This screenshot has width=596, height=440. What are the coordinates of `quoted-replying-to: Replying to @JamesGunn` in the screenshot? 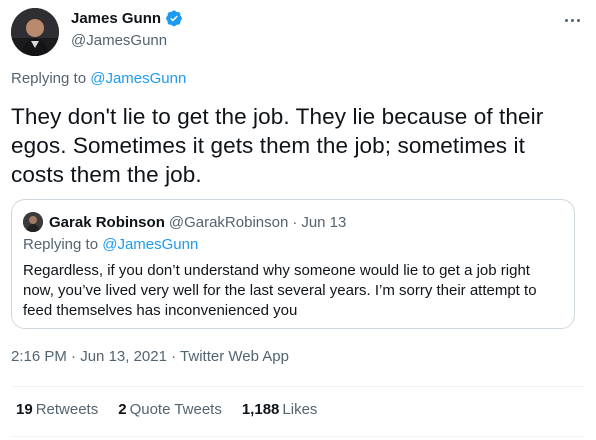 It's located at (110, 244).